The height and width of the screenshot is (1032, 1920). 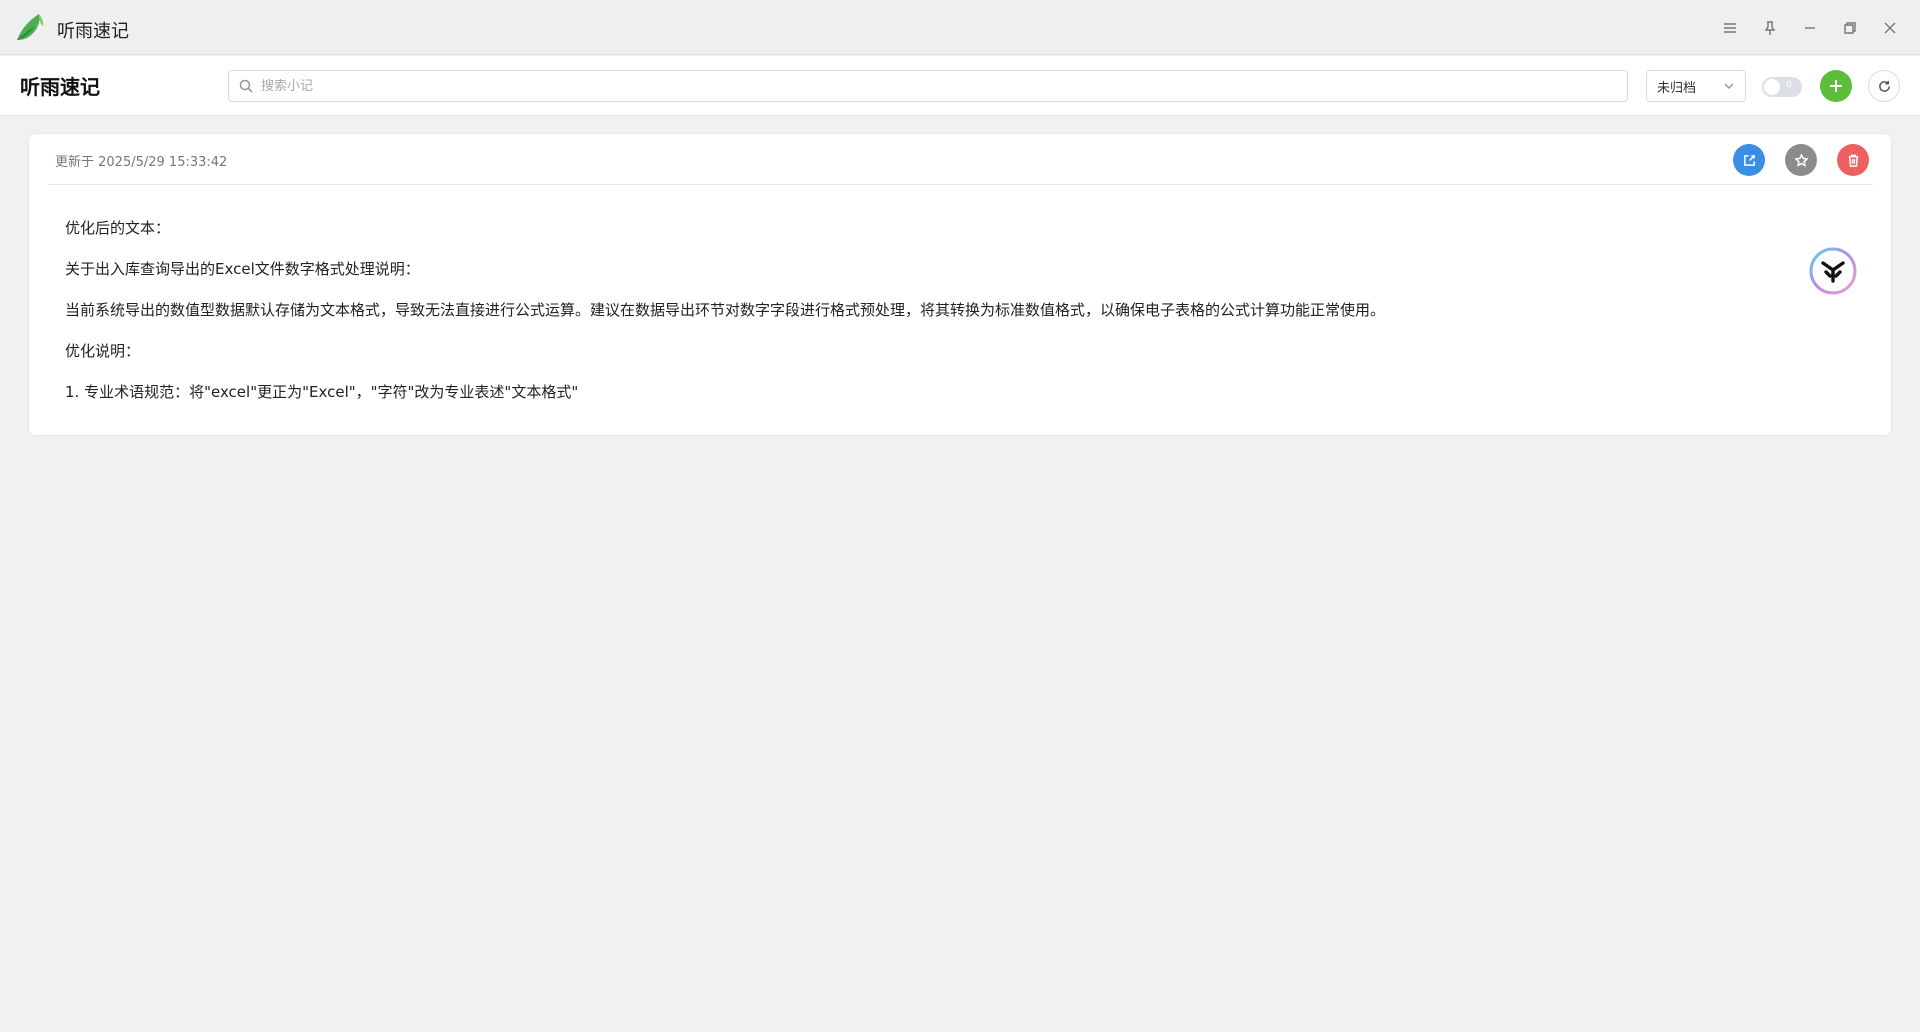 I want to click on restore-button, so click(x=1850, y=28).